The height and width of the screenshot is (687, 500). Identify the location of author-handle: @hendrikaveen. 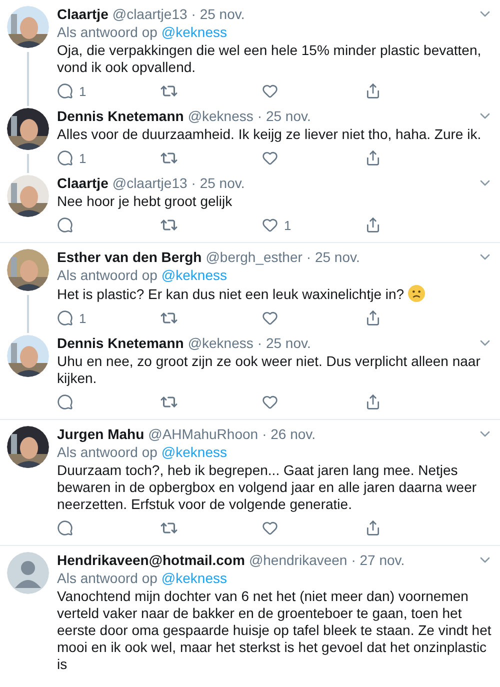
(298, 560).